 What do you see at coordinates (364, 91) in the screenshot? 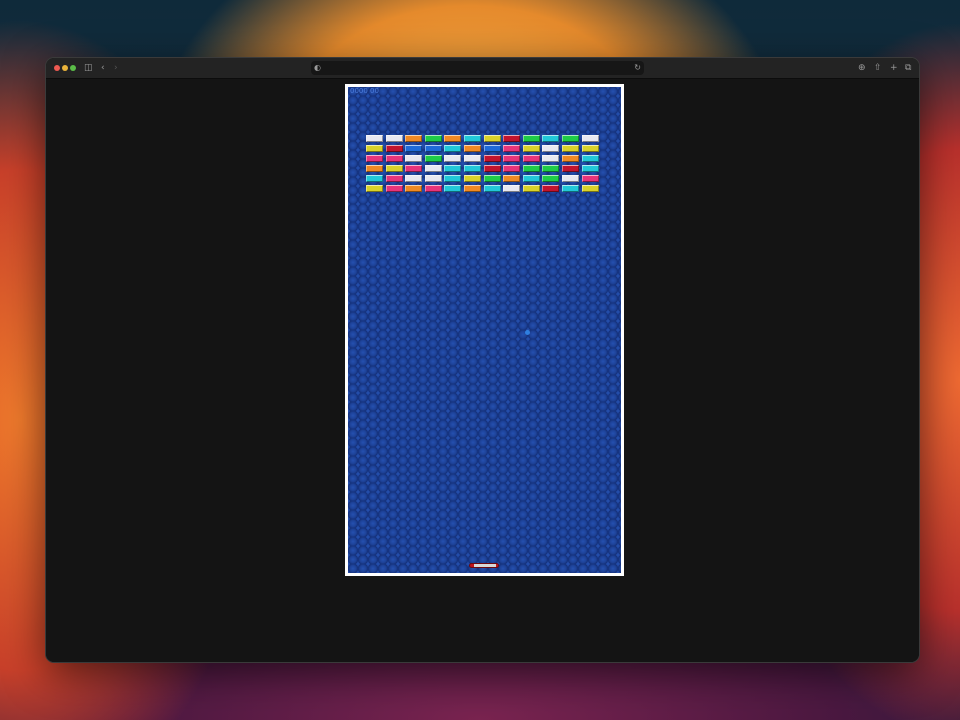
I see `score-display: 0000 00` at bounding box center [364, 91].